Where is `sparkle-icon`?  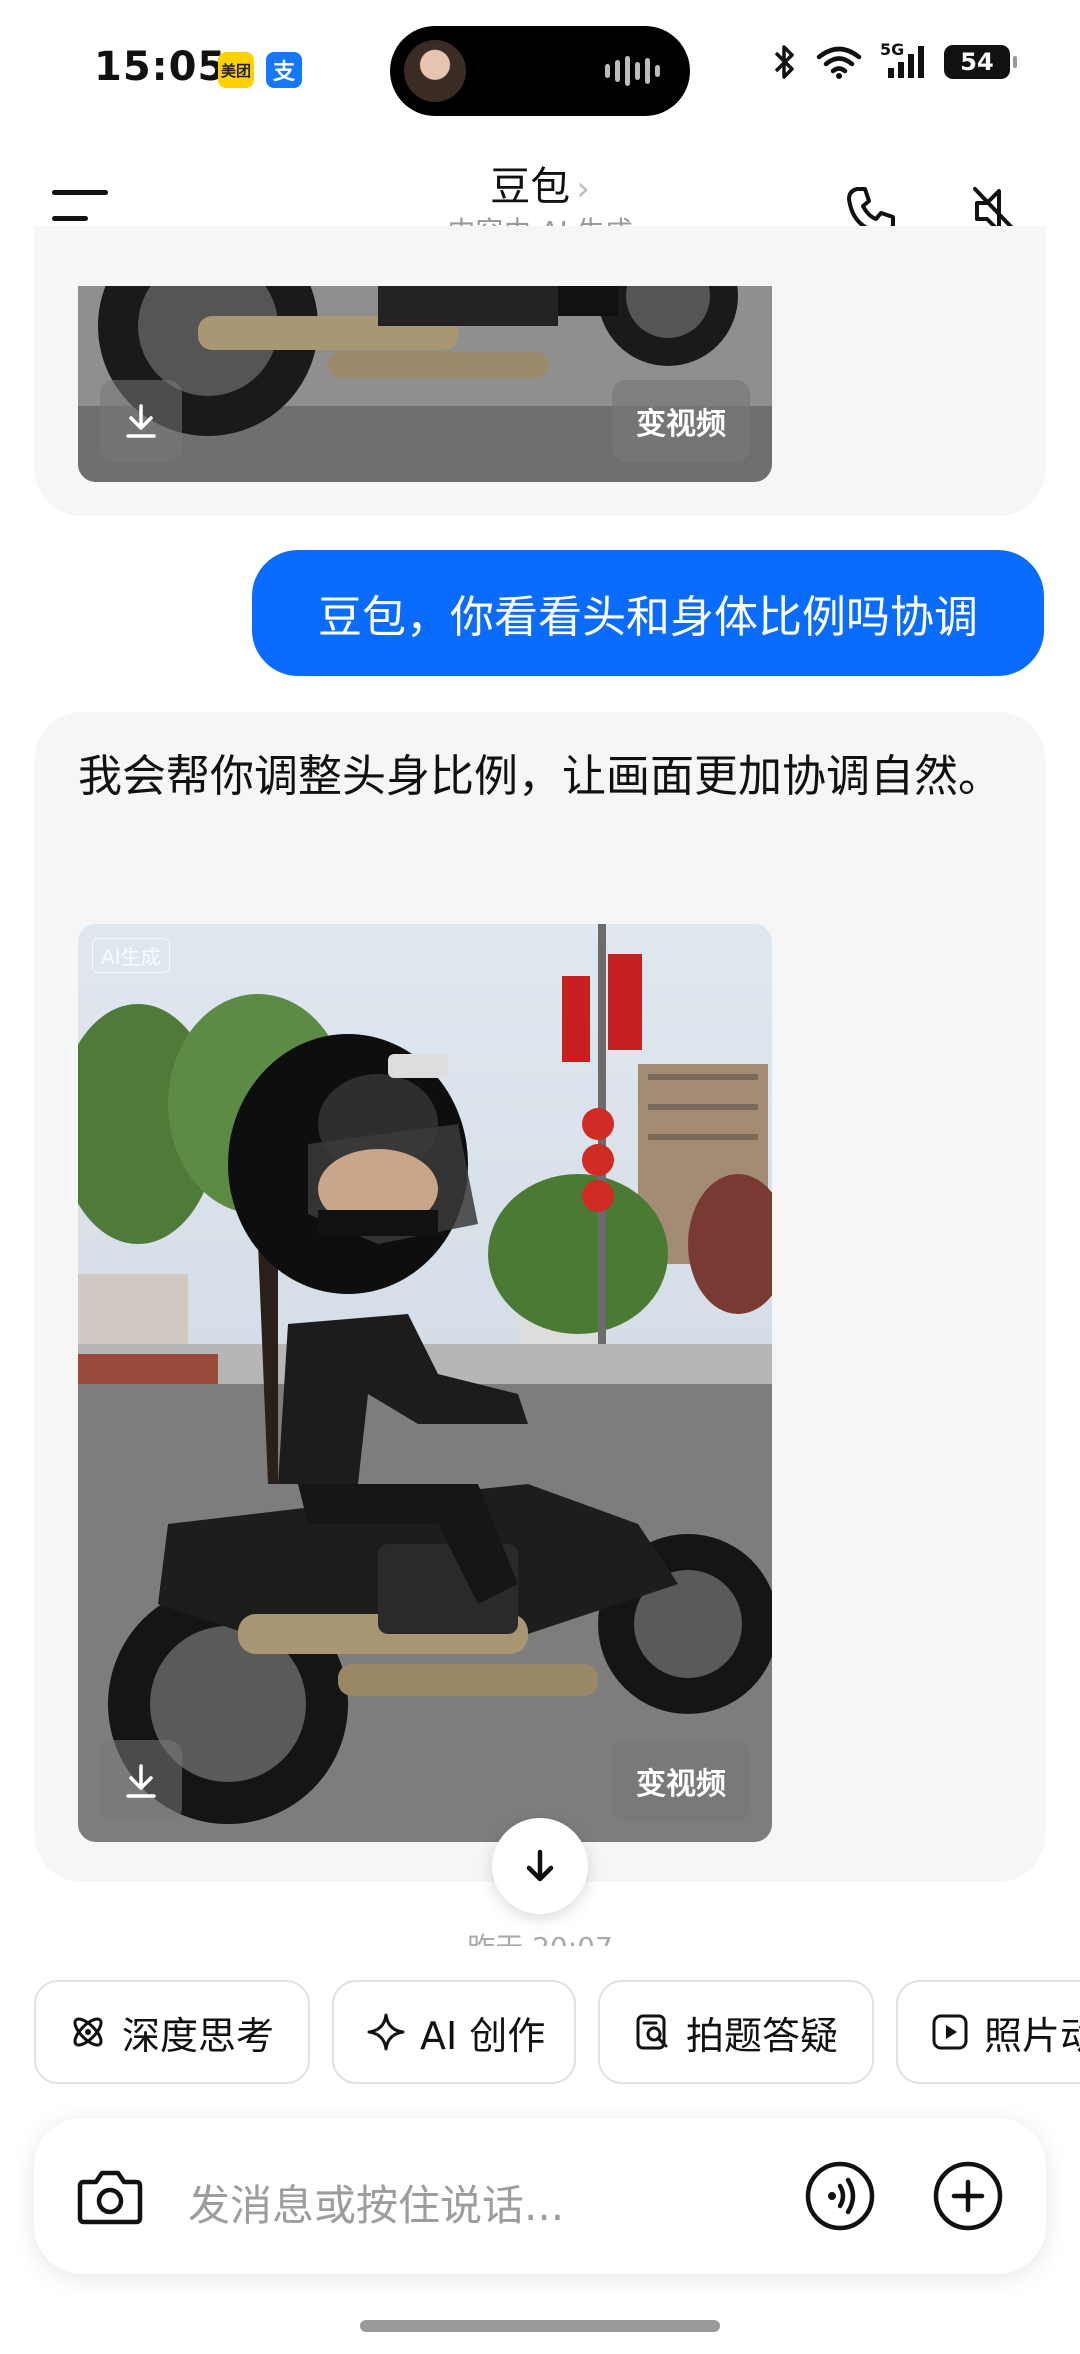
sparkle-icon is located at coordinates (386, 2032).